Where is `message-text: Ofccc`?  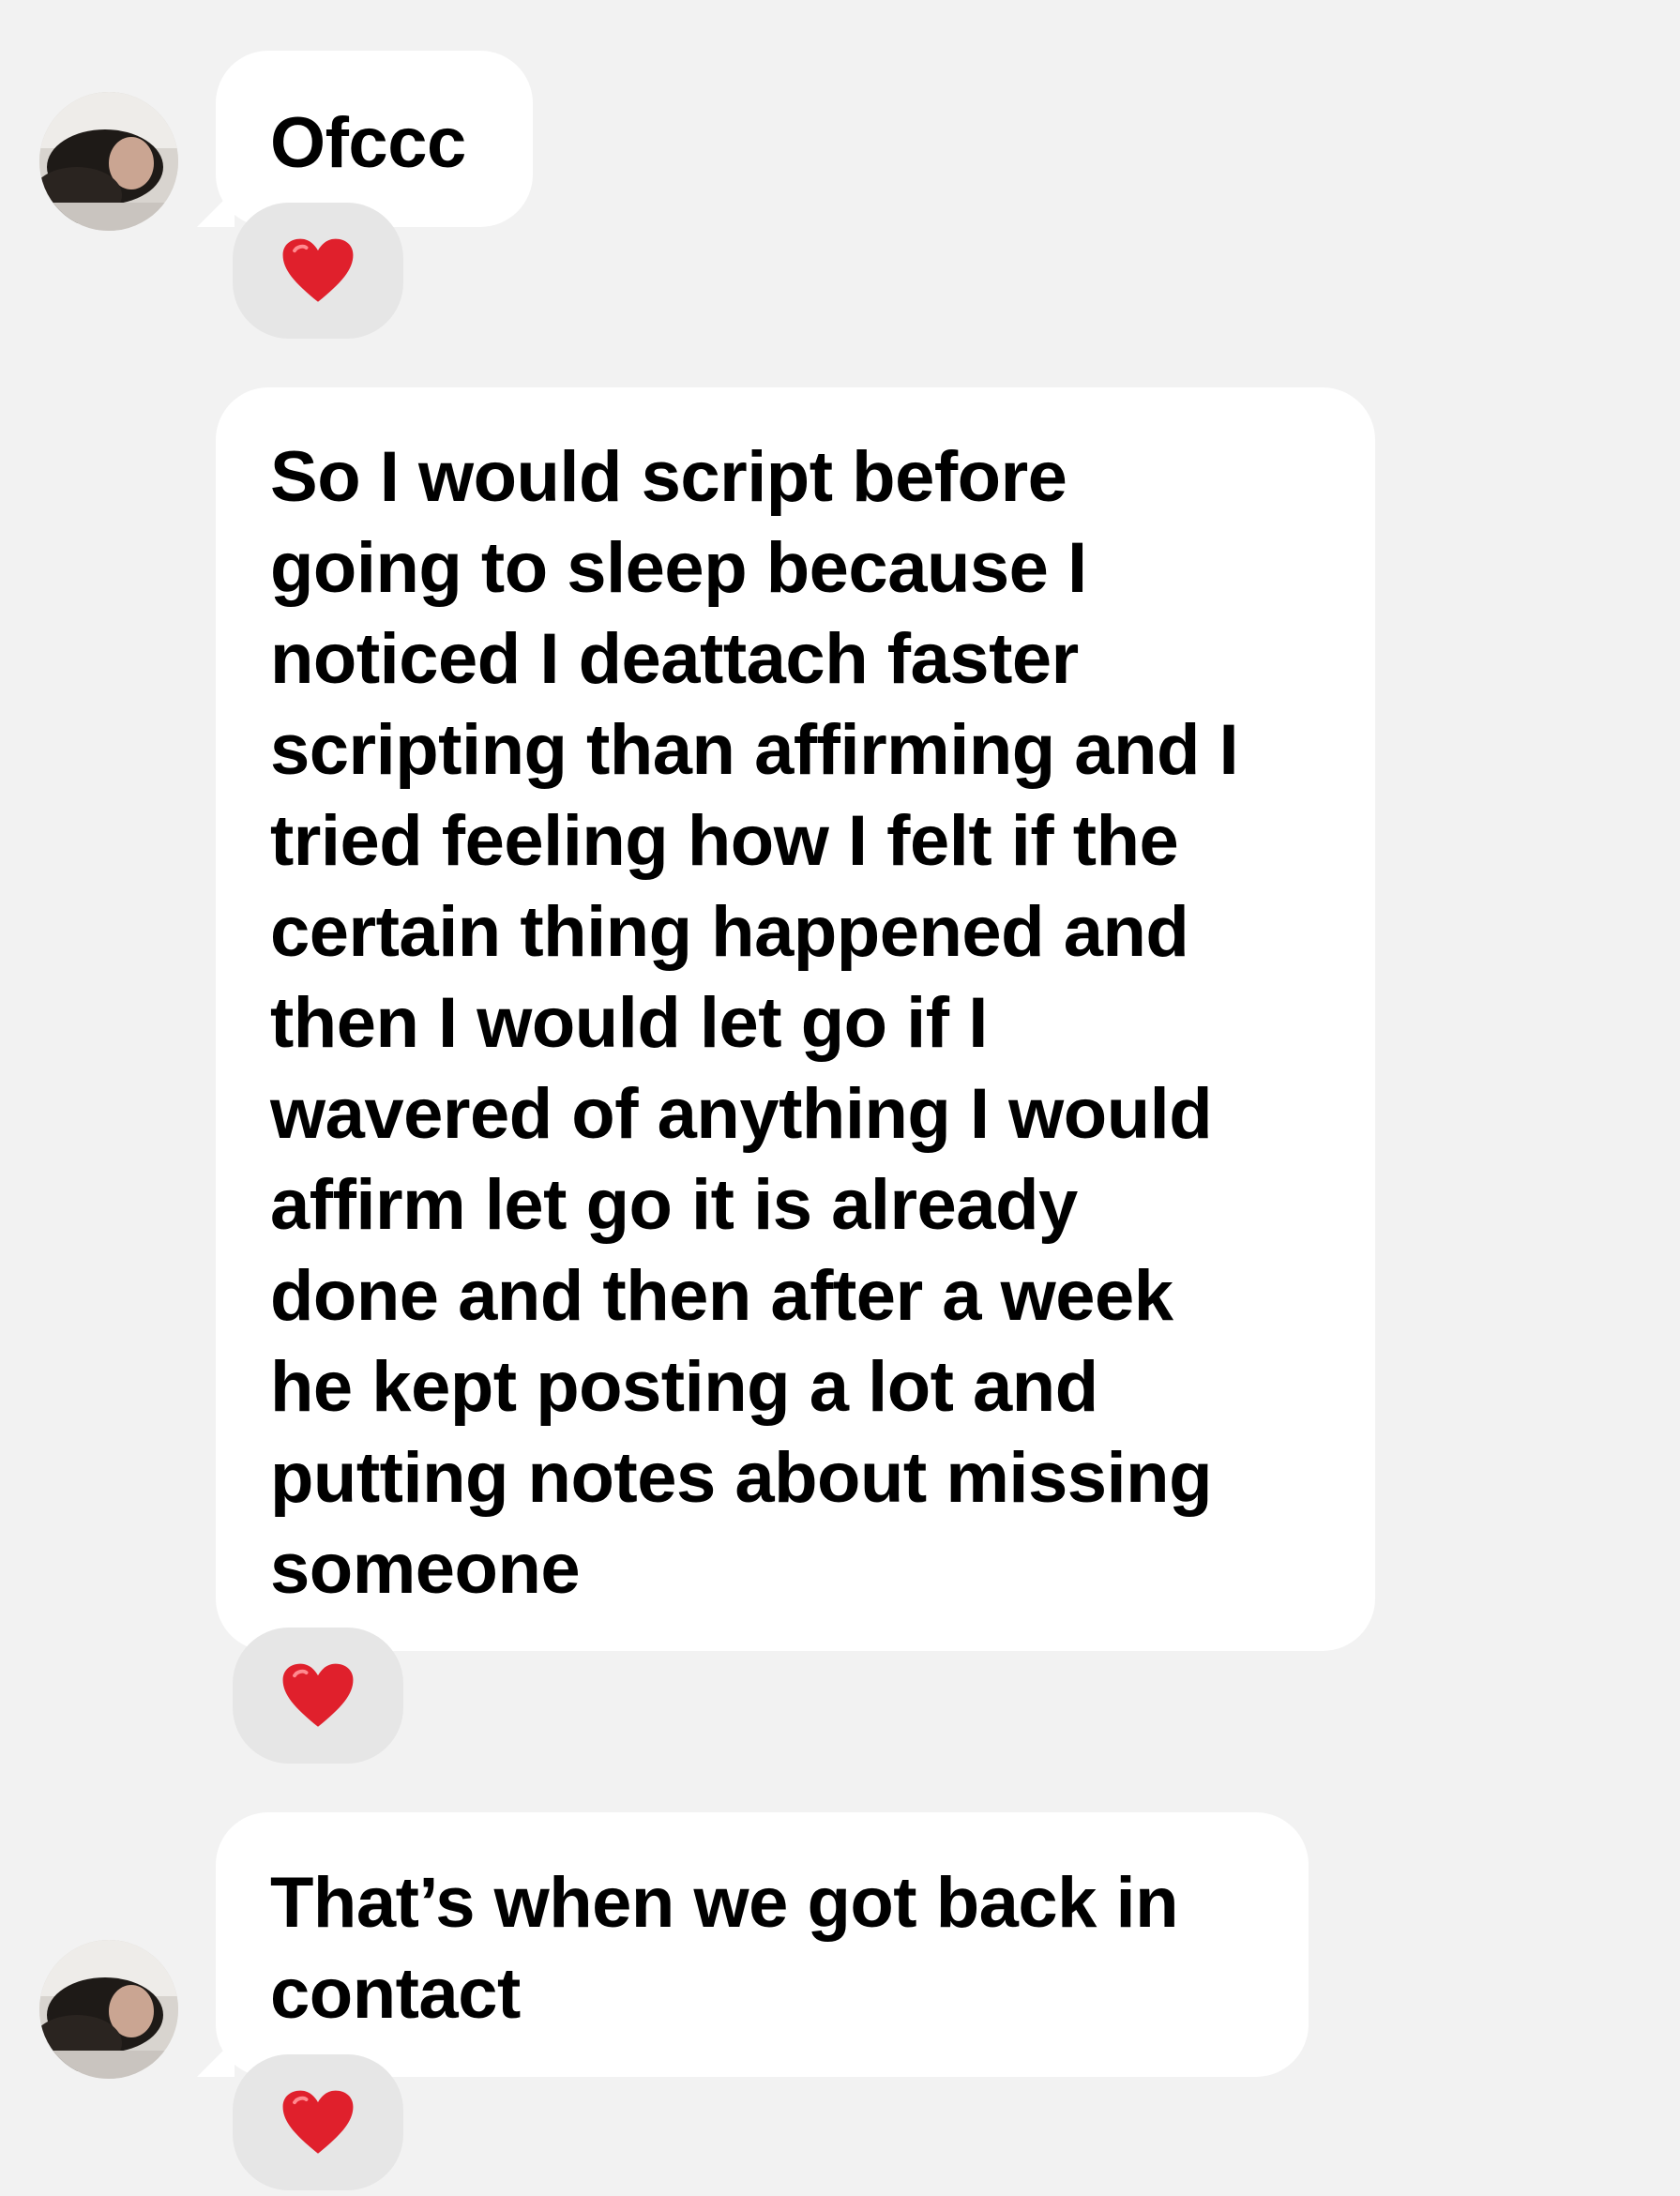 message-text: Ofccc is located at coordinates (368, 143).